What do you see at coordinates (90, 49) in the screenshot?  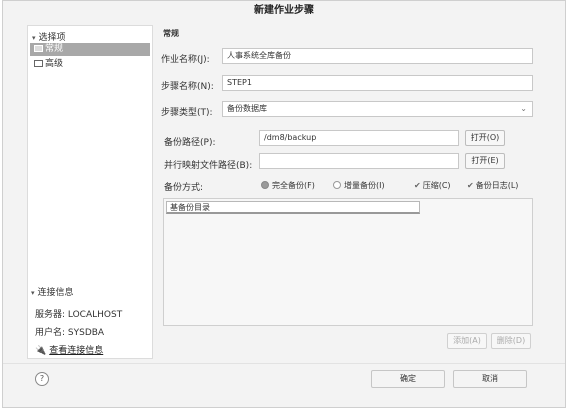 I see `sidebar-item-general: 常规` at bounding box center [90, 49].